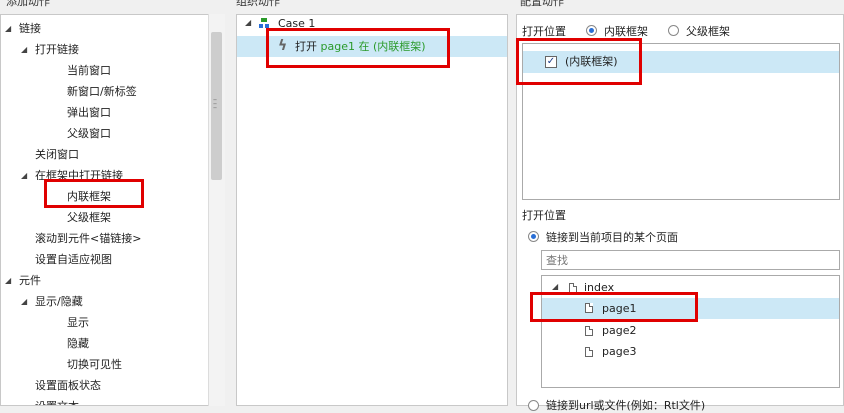 The height and width of the screenshot is (413, 844). I want to click on action-tree-item: ◢ 链接, so click(105, 28).